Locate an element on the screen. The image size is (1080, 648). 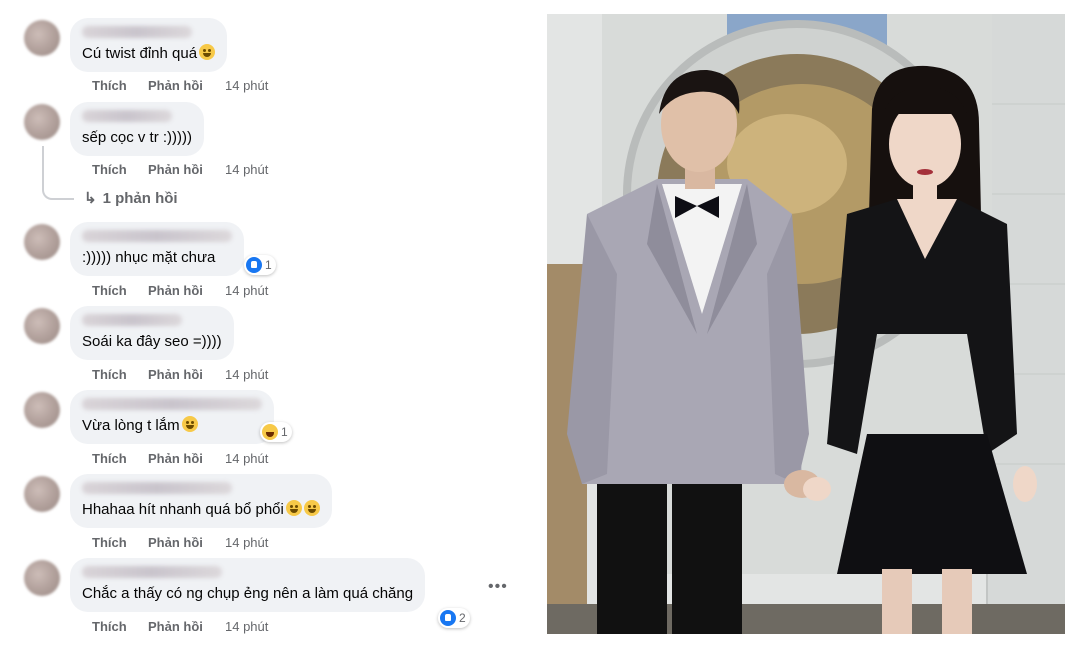
laughing-emoji-icon is located at coordinates (189, 424).